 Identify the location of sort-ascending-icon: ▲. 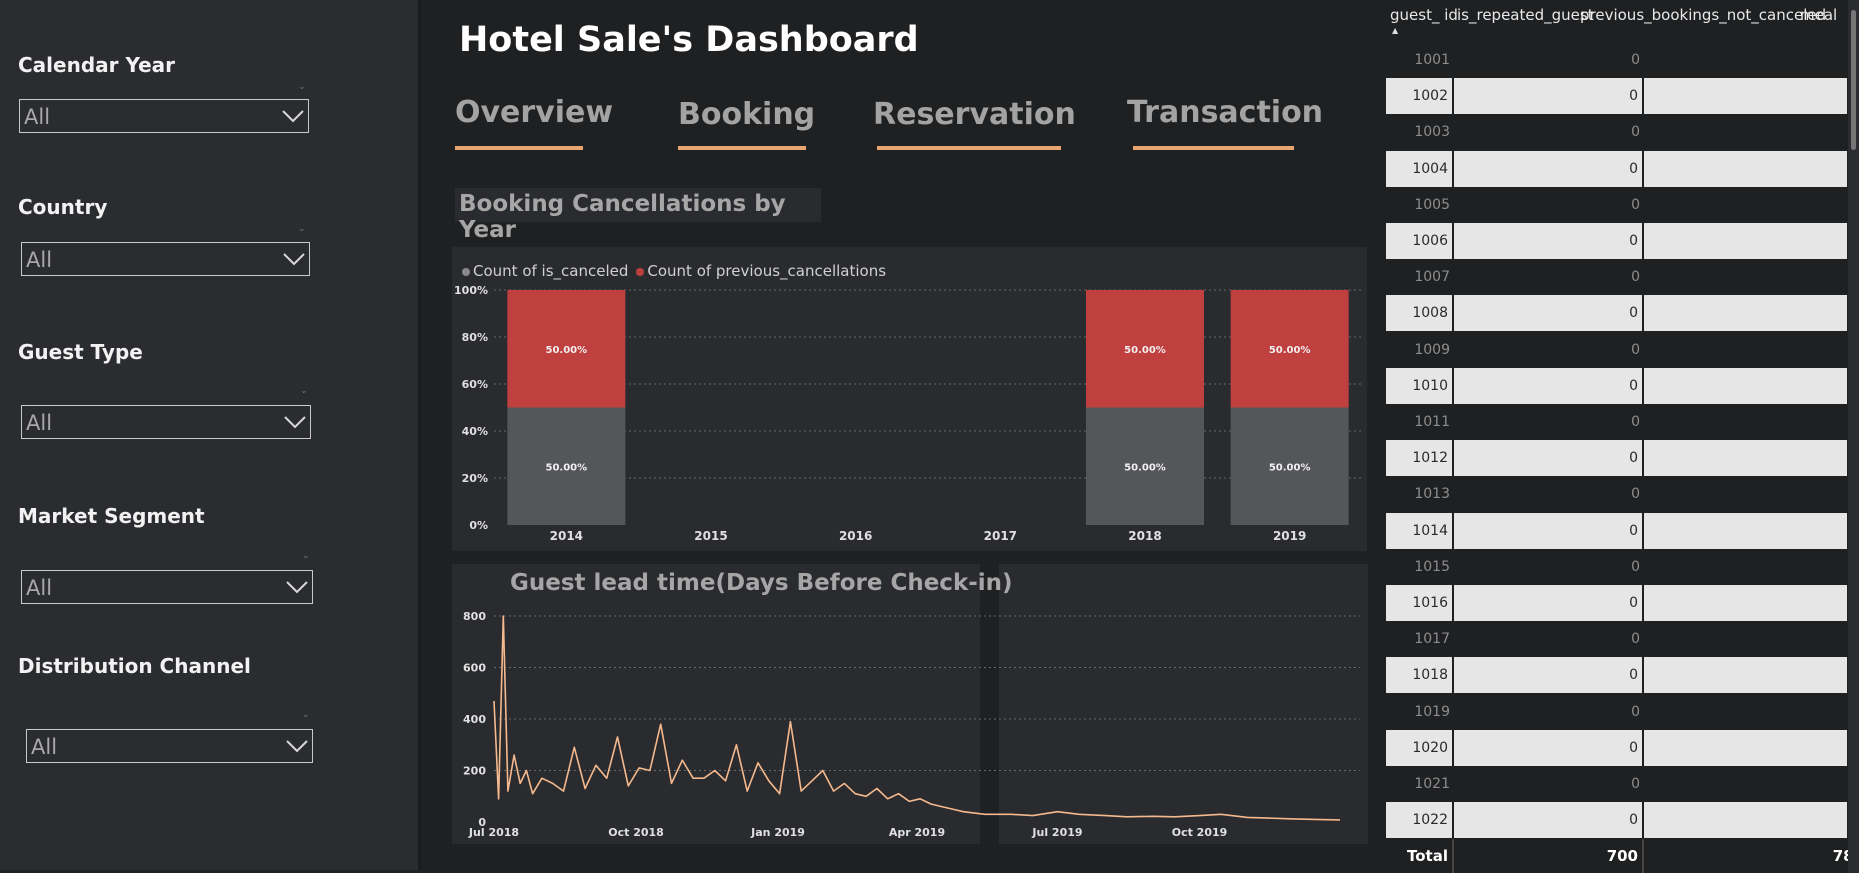
(1395, 30).